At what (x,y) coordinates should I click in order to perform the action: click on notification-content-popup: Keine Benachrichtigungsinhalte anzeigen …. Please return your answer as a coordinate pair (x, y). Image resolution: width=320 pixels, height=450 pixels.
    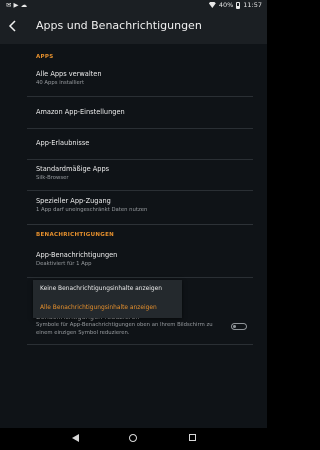
    Looking at the image, I should click on (107, 299).